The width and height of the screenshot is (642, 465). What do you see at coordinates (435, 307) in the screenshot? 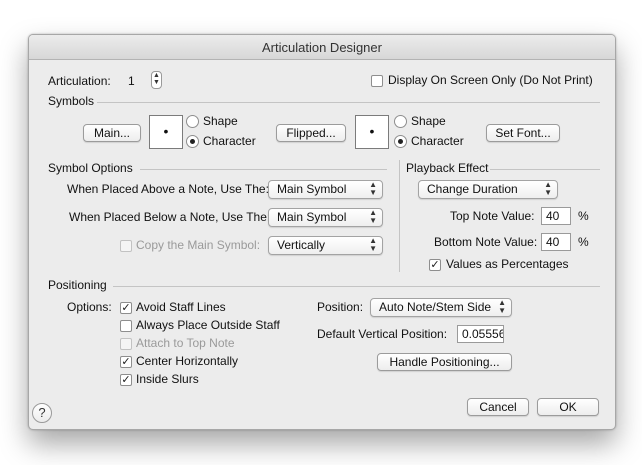
I see `position-value: Auto Note/Stem Side` at bounding box center [435, 307].